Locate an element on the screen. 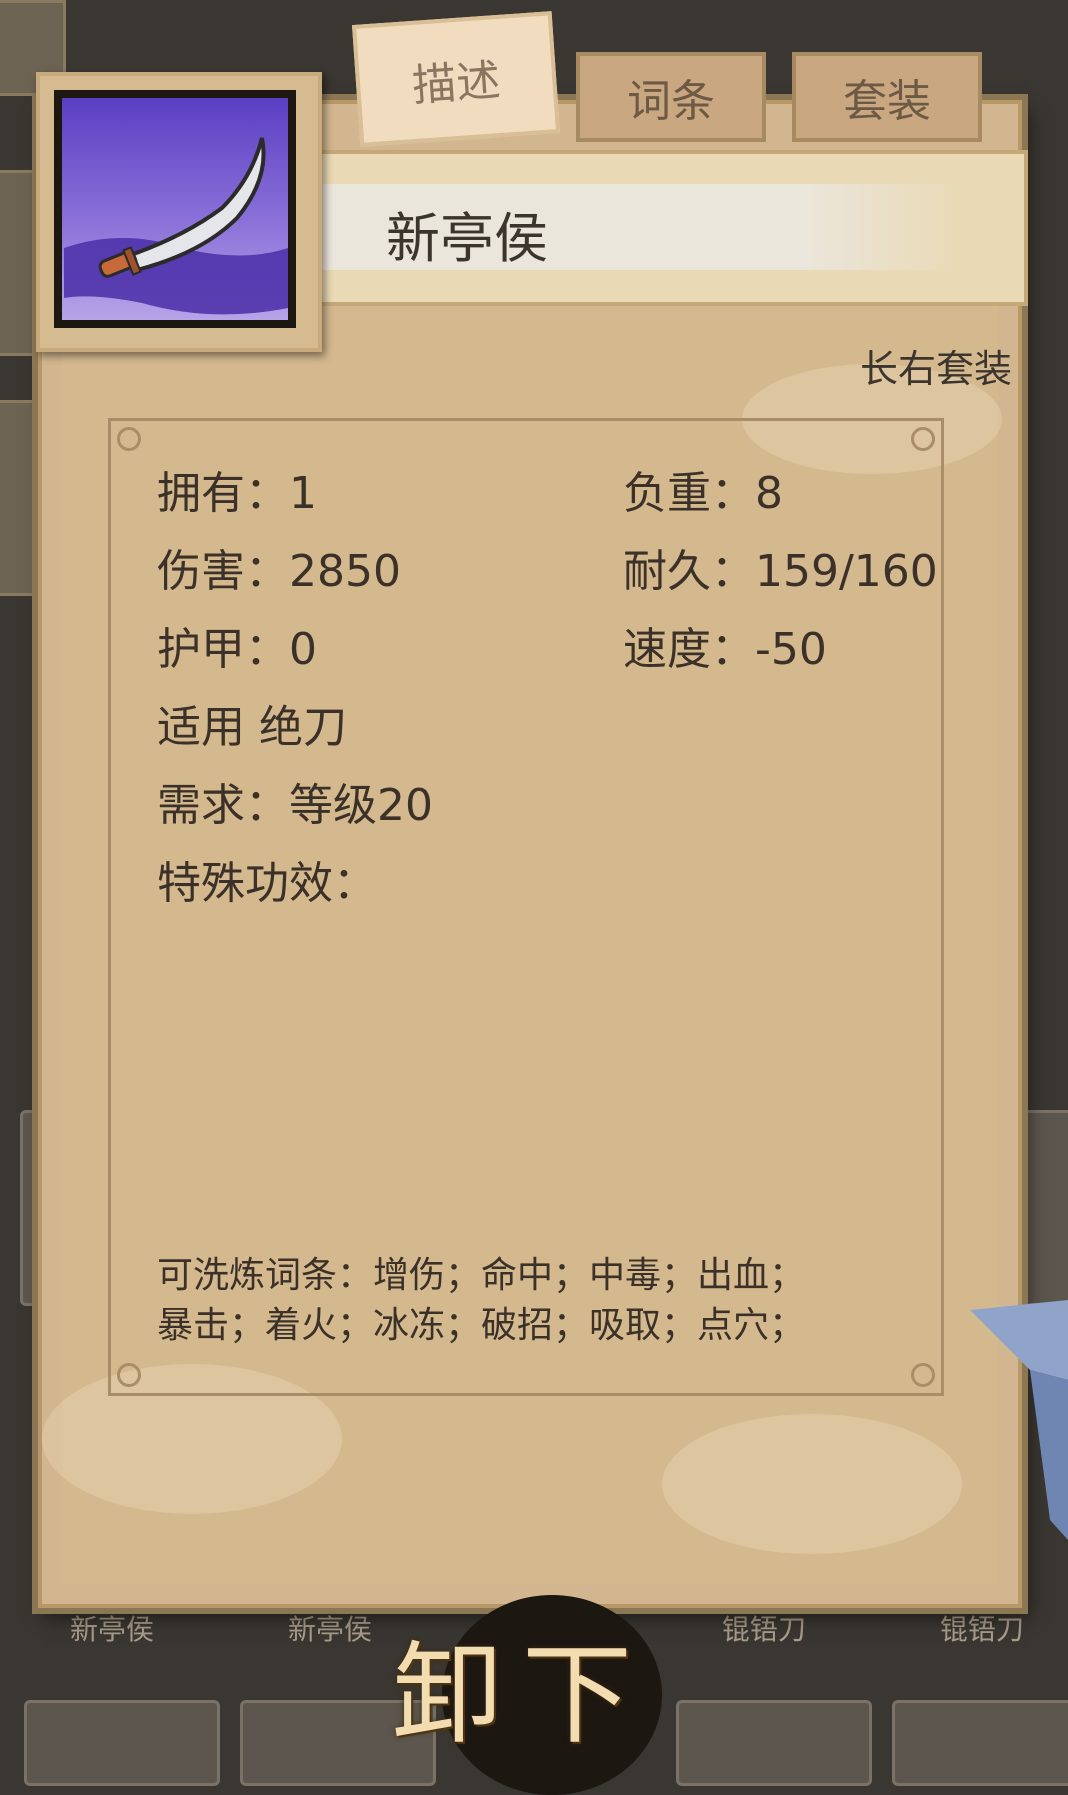 Image resolution: width=1068 pixels, height=1795 pixels. set-name: 长右套装 is located at coordinates (935, 369).